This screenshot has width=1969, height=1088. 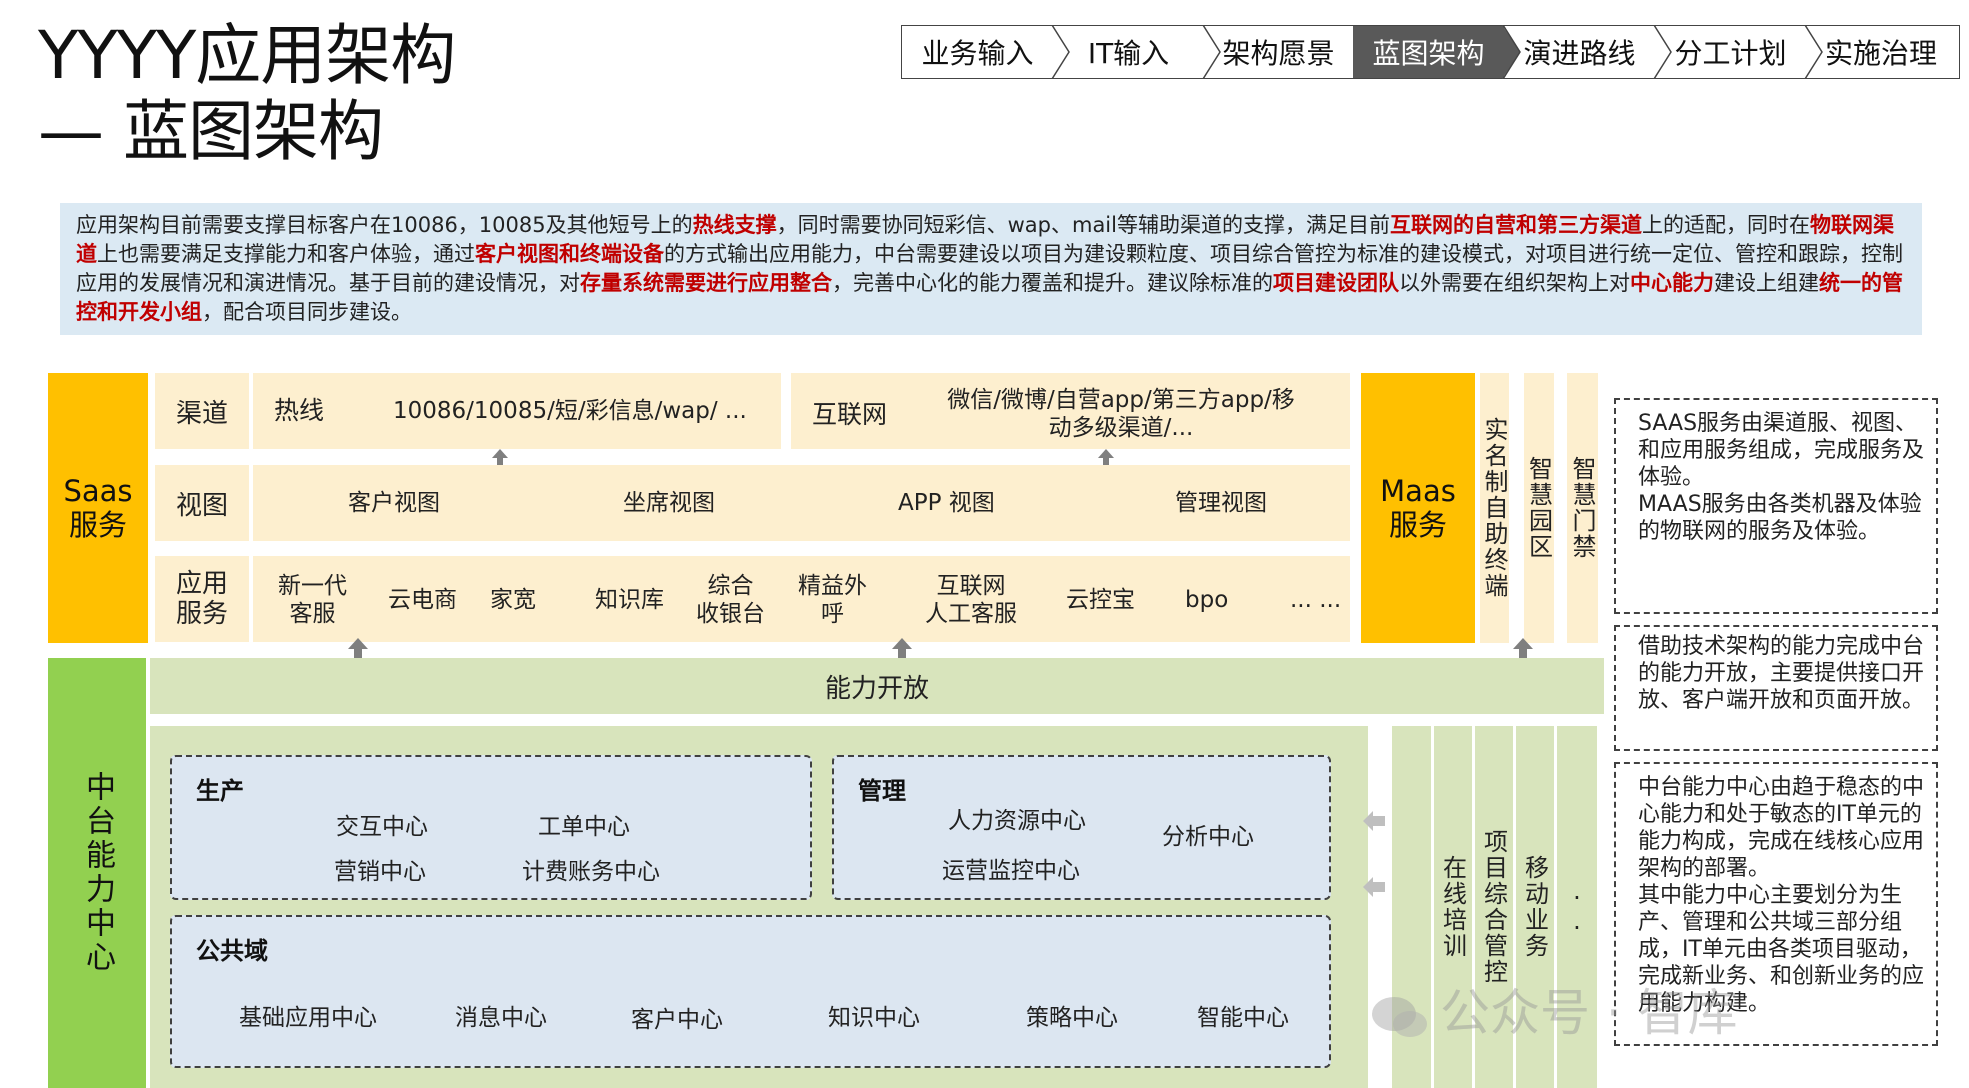 What do you see at coordinates (1881, 52) in the screenshot?
I see `crumb-implementation: 实施治理` at bounding box center [1881, 52].